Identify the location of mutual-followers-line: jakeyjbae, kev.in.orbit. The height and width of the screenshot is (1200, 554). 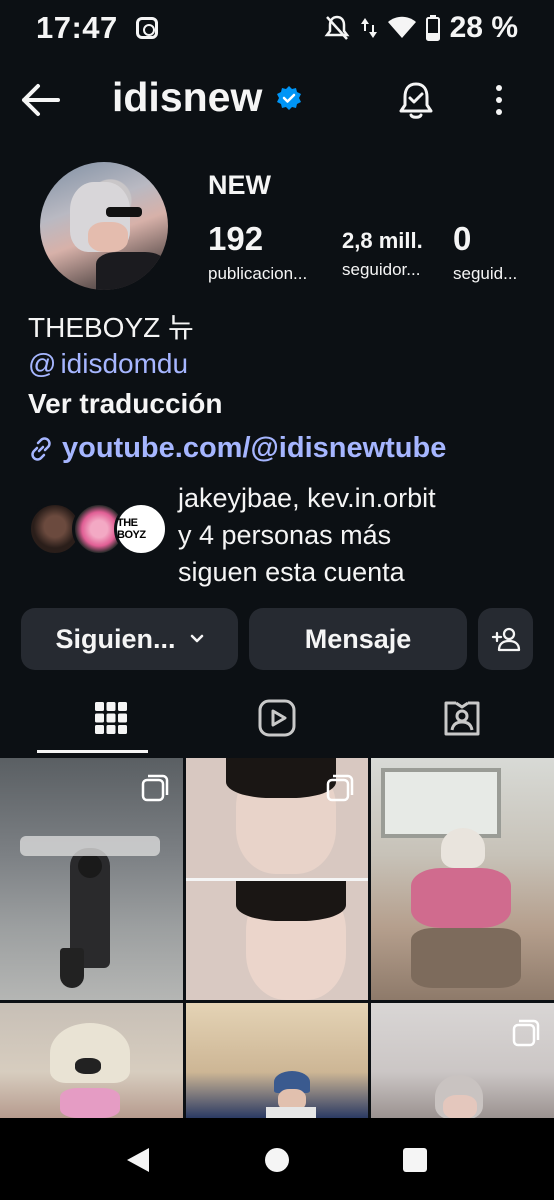
(307, 498).